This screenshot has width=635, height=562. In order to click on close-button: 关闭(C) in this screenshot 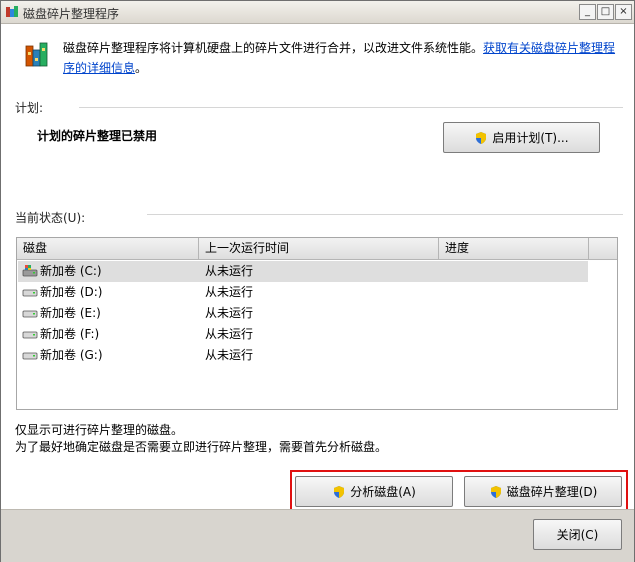, I will do `click(577, 534)`.